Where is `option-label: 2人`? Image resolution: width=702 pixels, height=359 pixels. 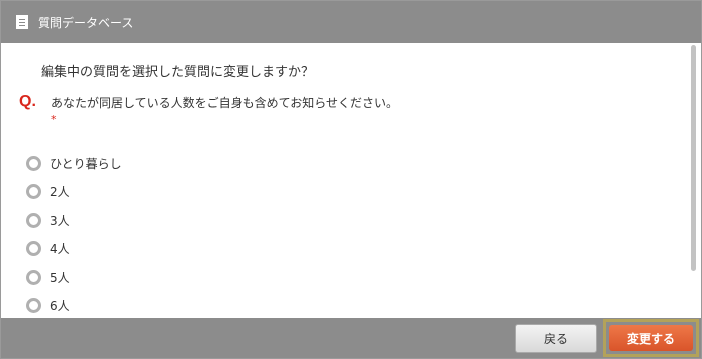 option-label: 2人 is located at coordinates (60, 192).